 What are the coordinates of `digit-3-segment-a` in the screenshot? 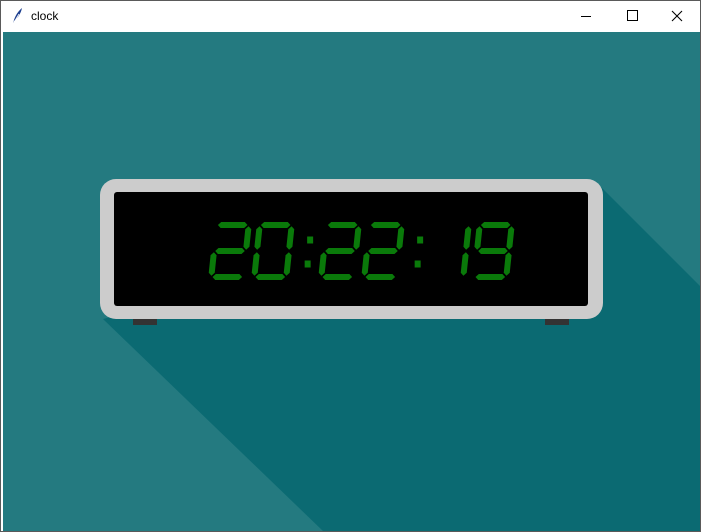 It's located at (342, 225).